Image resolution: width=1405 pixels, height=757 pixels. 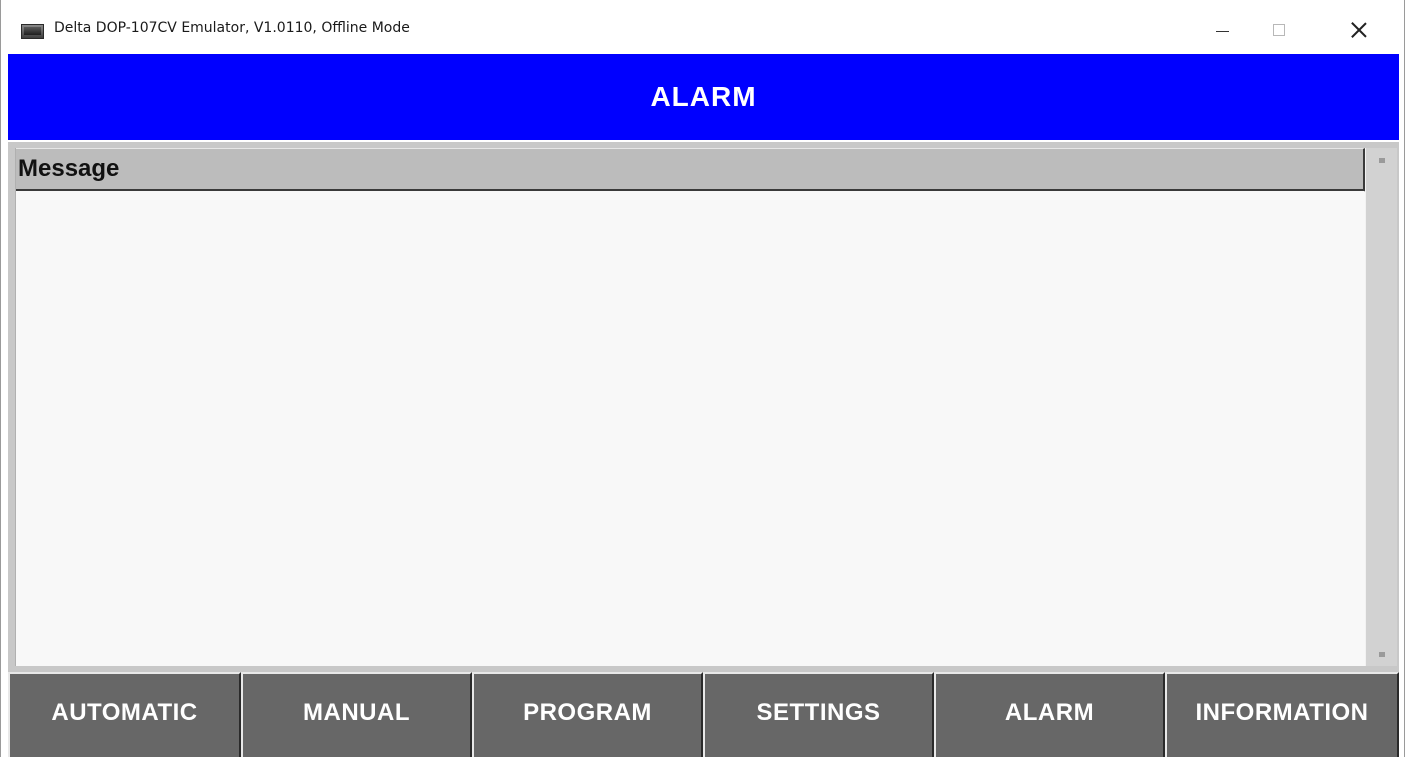 I want to click on minimize-button, so click(x=1222, y=30).